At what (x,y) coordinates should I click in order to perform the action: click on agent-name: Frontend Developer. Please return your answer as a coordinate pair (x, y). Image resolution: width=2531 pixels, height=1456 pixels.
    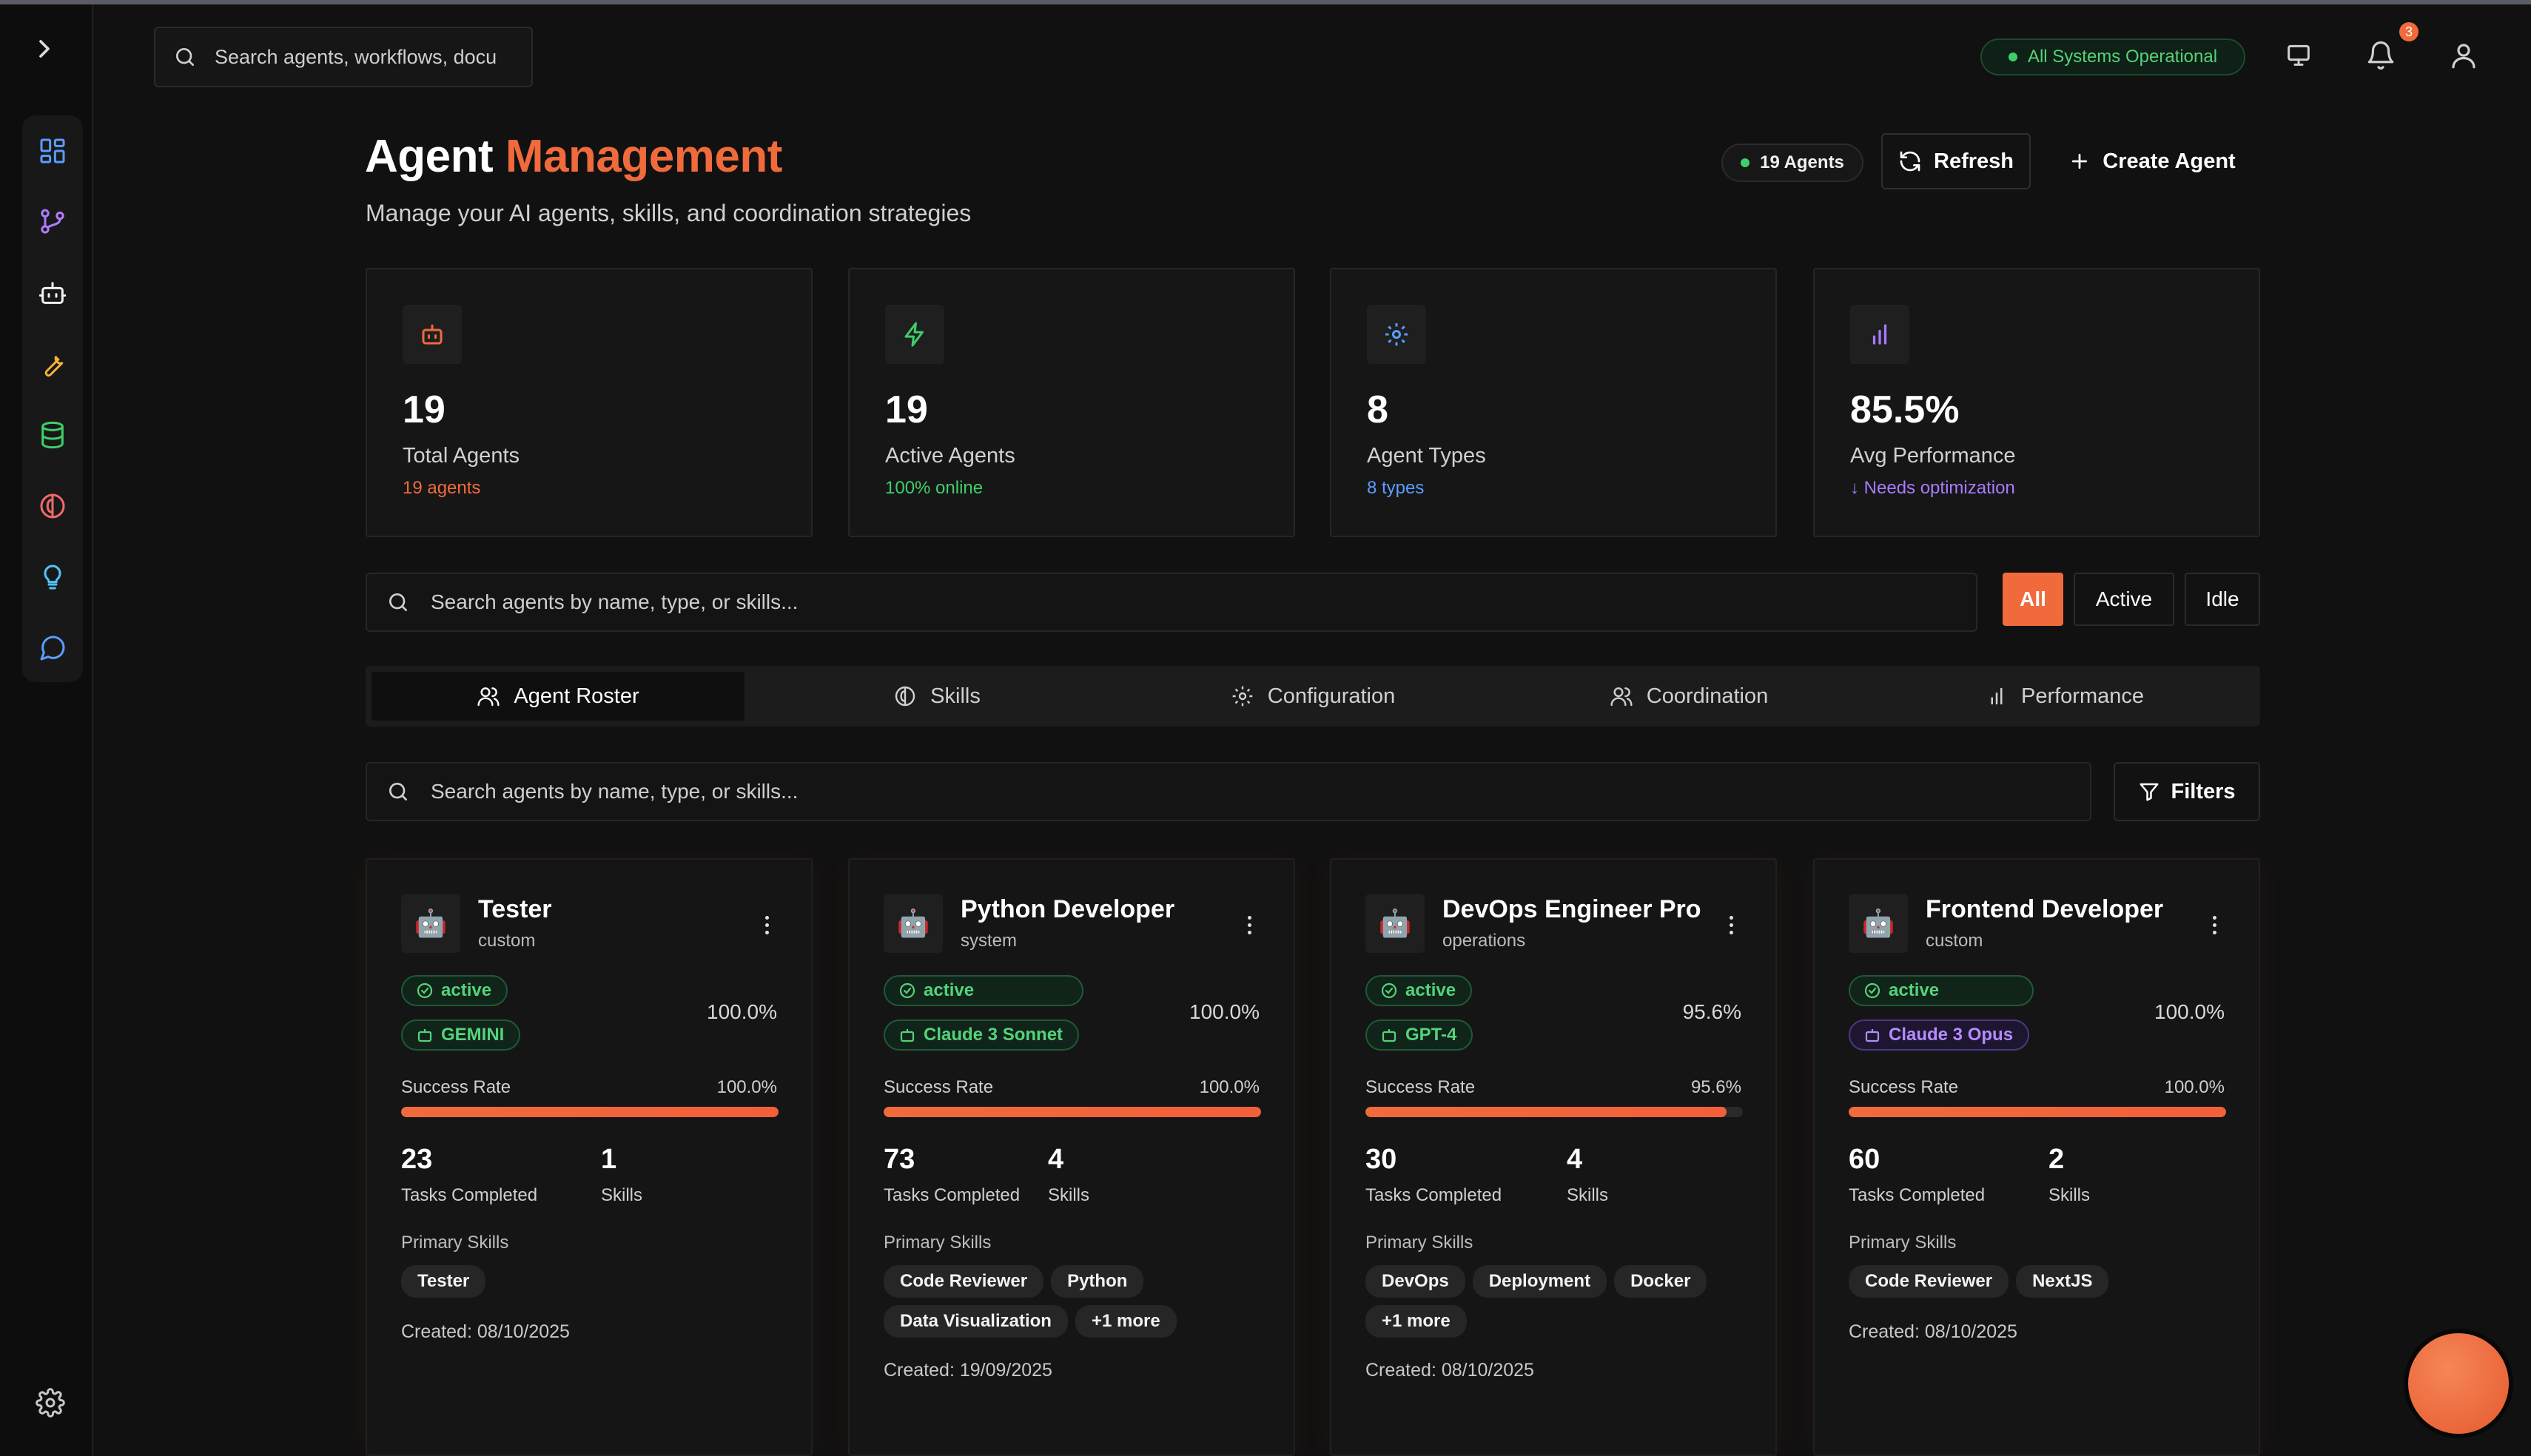
    Looking at the image, I should click on (2045, 909).